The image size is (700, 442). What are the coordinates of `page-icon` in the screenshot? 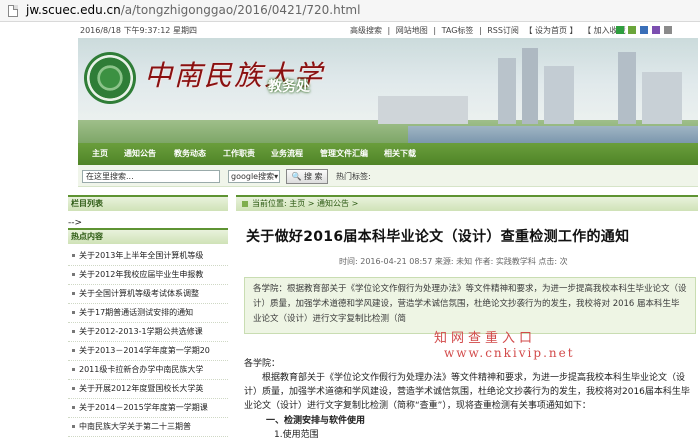 It's located at (13, 11).